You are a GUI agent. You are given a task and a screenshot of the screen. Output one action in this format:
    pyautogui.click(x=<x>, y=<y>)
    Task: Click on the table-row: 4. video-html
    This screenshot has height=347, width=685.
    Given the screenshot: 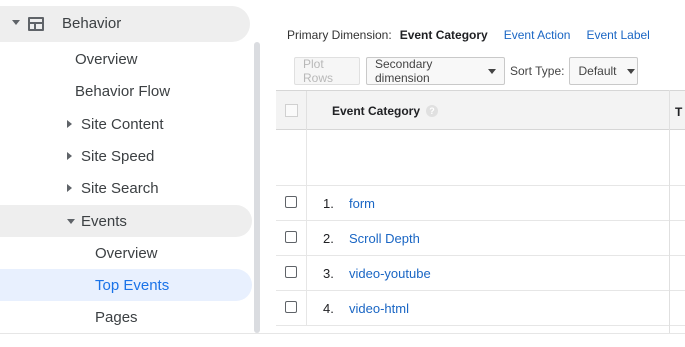 What is the action you would take?
    pyautogui.click(x=480, y=308)
    